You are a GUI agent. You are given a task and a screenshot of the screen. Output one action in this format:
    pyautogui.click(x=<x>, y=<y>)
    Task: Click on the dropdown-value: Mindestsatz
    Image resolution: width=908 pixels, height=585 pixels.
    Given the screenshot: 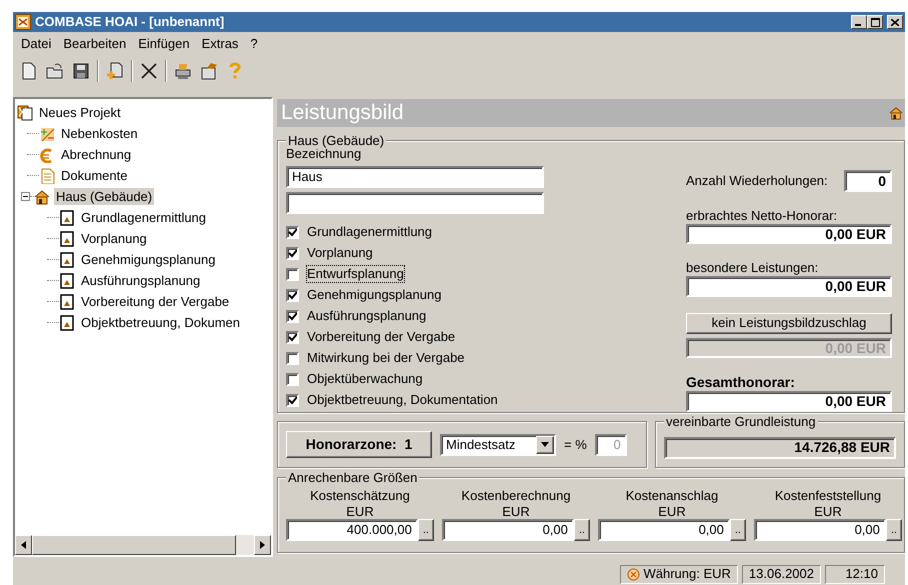 What is the action you would take?
    pyautogui.click(x=481, y=444)
    